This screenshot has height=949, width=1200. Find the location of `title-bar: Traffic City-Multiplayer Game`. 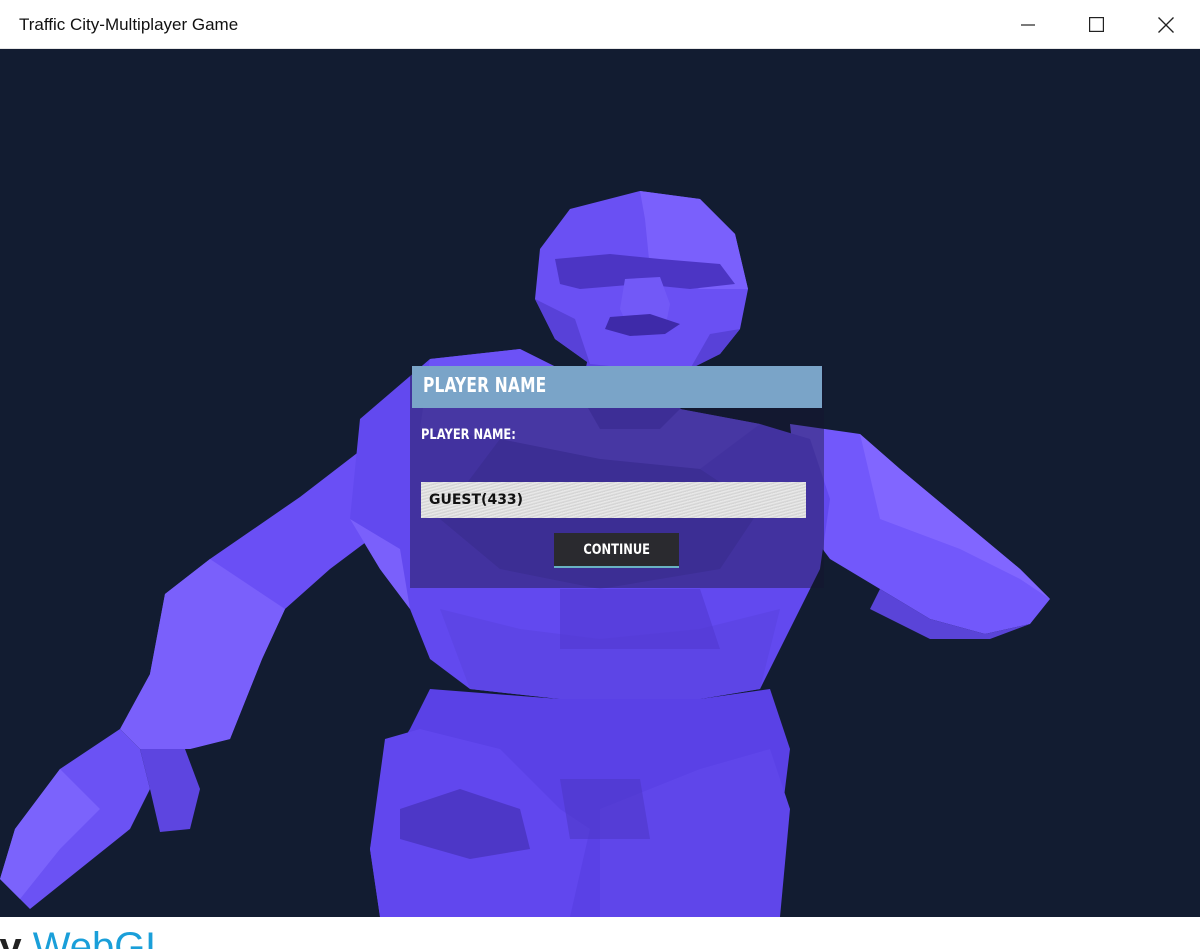

title-bar: Traffic City-Multiplayer Game is located at coordinates (600, 24).